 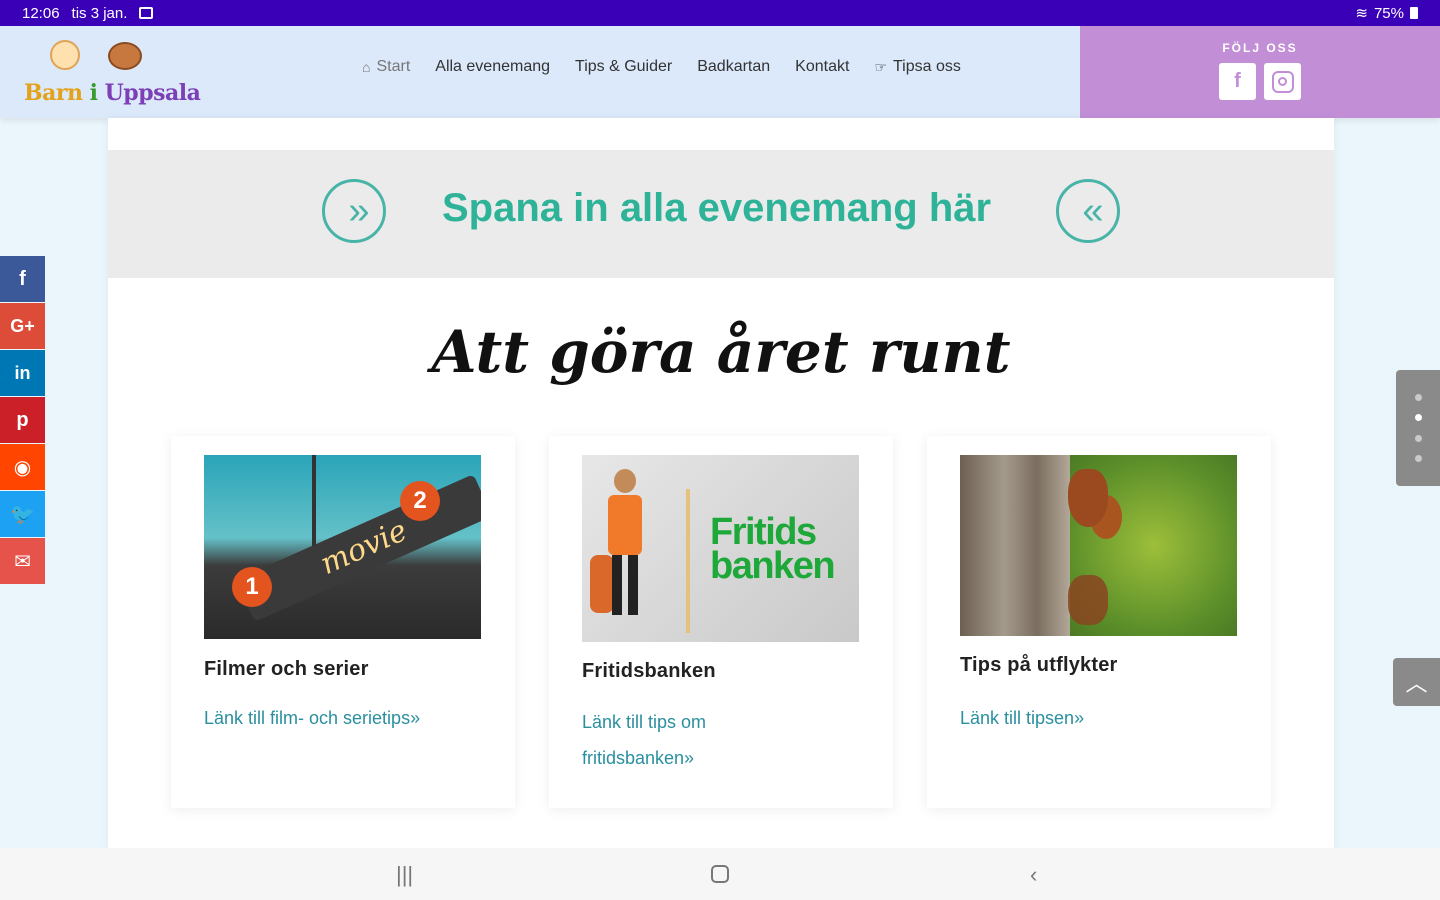 I want to click on chevron-left-icon: ‹, so click(x=1034, y=874).